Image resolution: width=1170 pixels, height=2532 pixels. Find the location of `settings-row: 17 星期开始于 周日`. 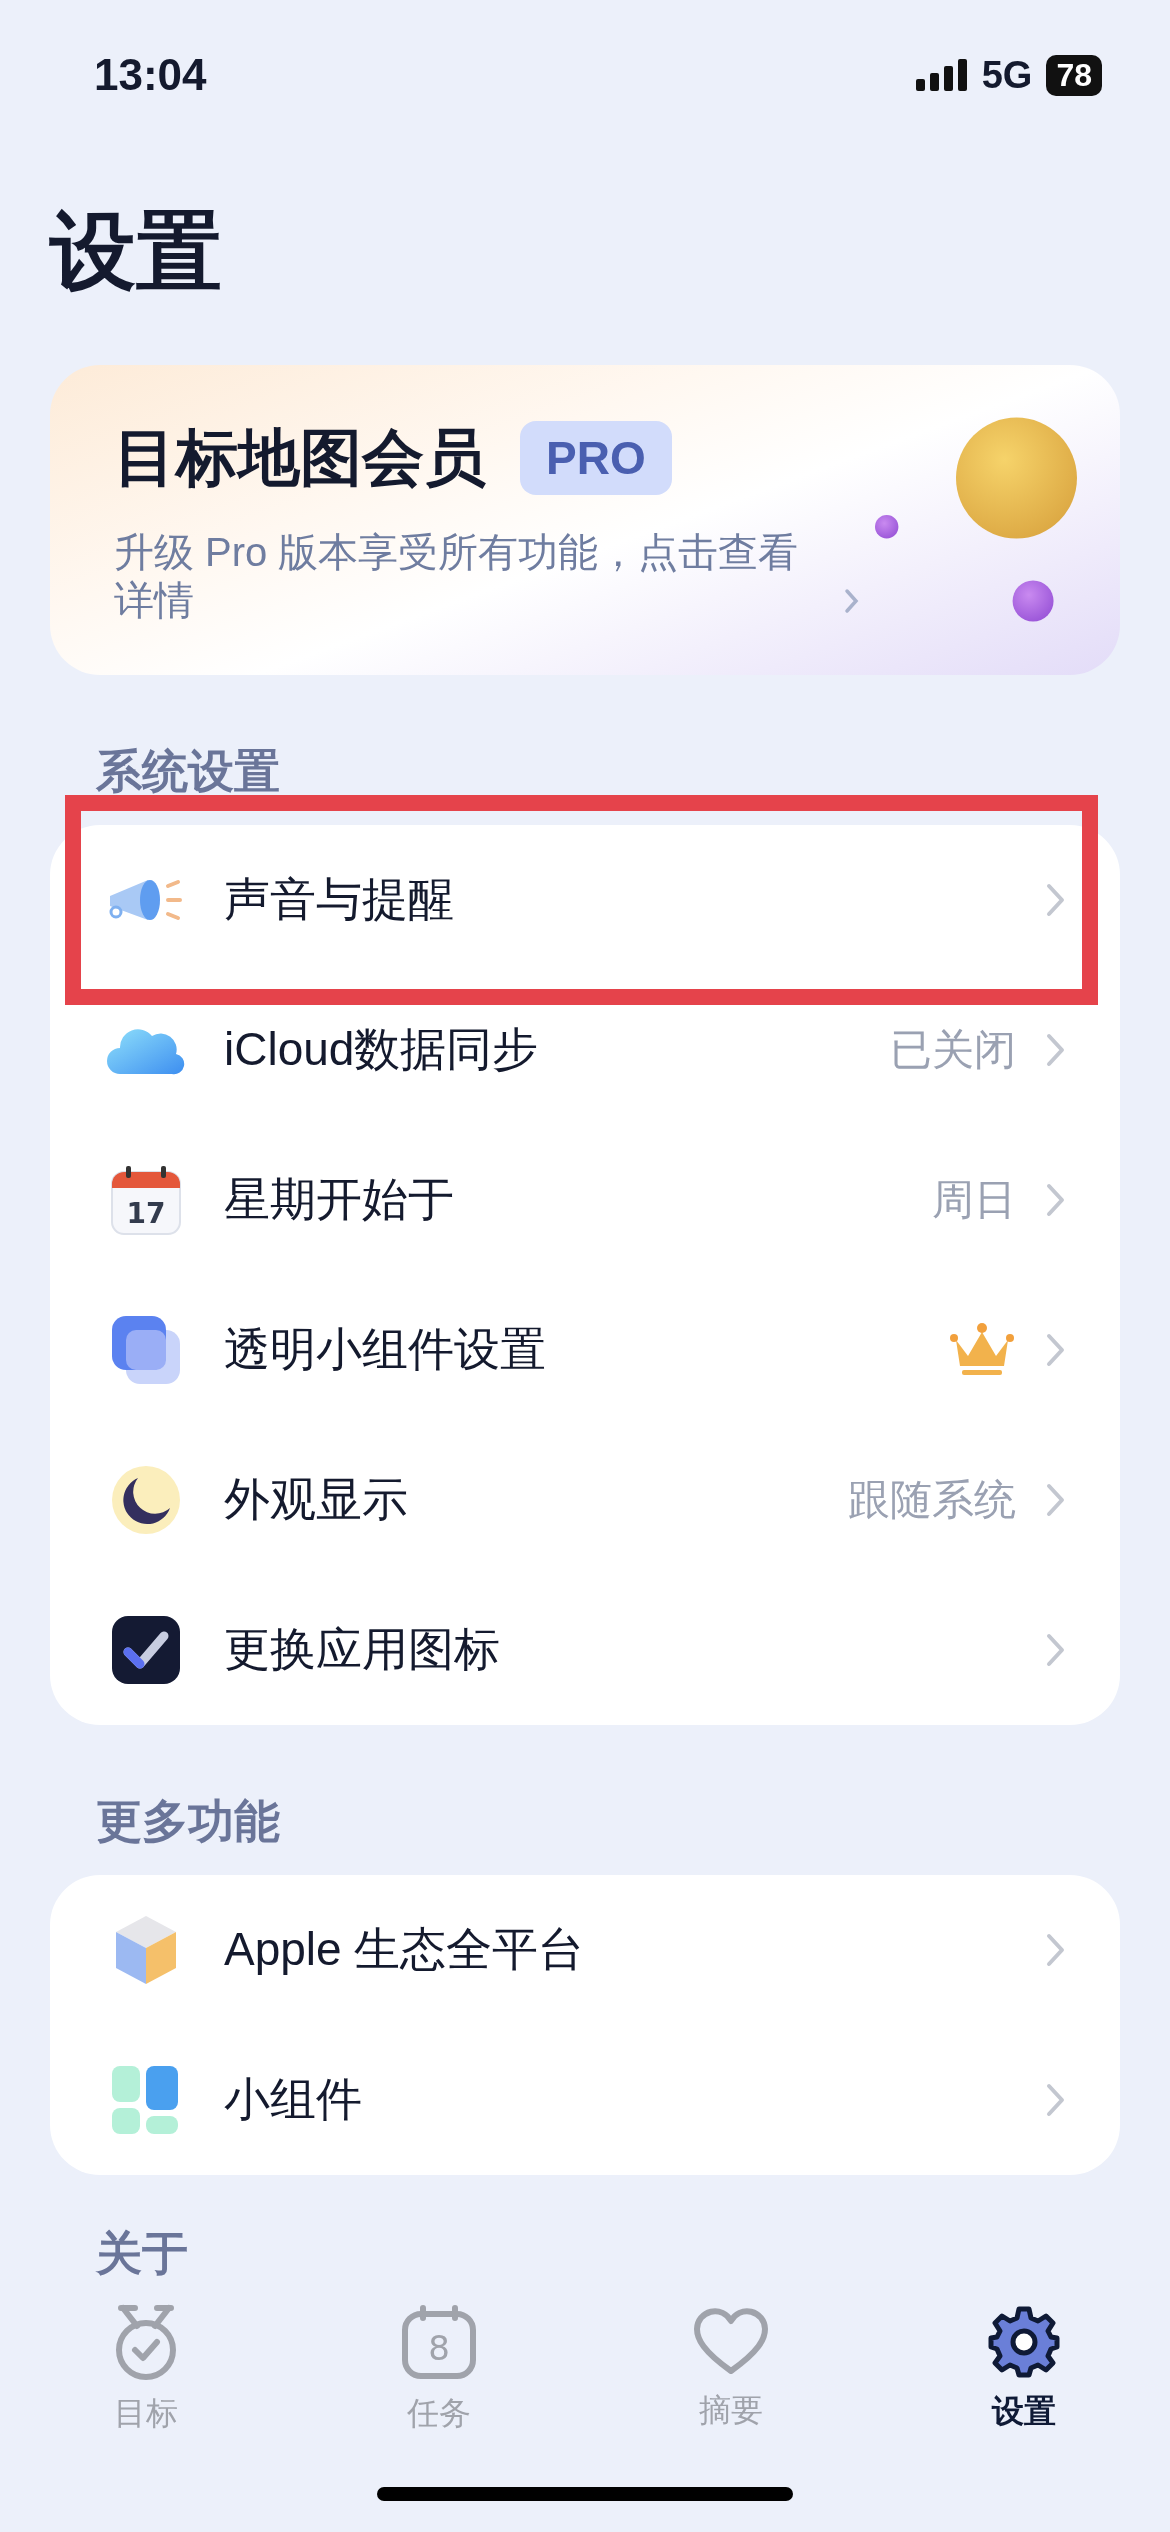

settings-row: 17 星期开始于 周日 is located at coordinates (585, 1200).